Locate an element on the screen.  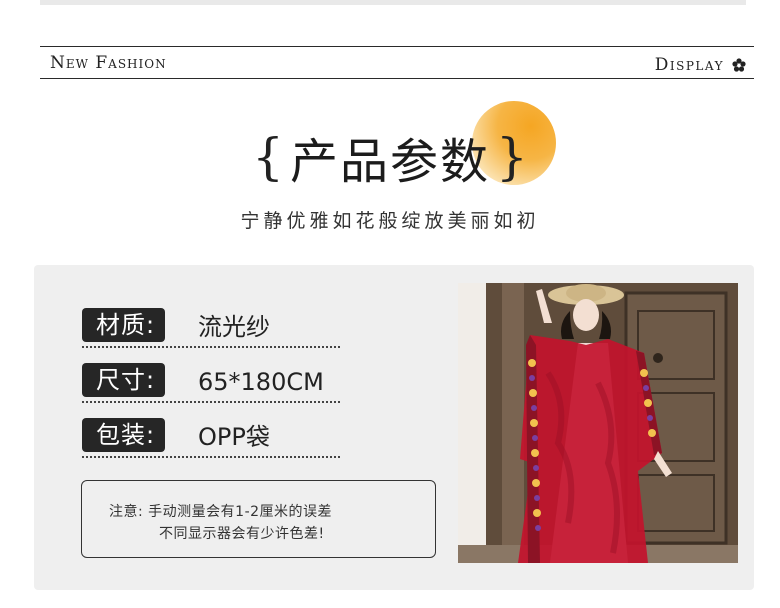
banner-bottom-rule is located at coordinates (397, 78).